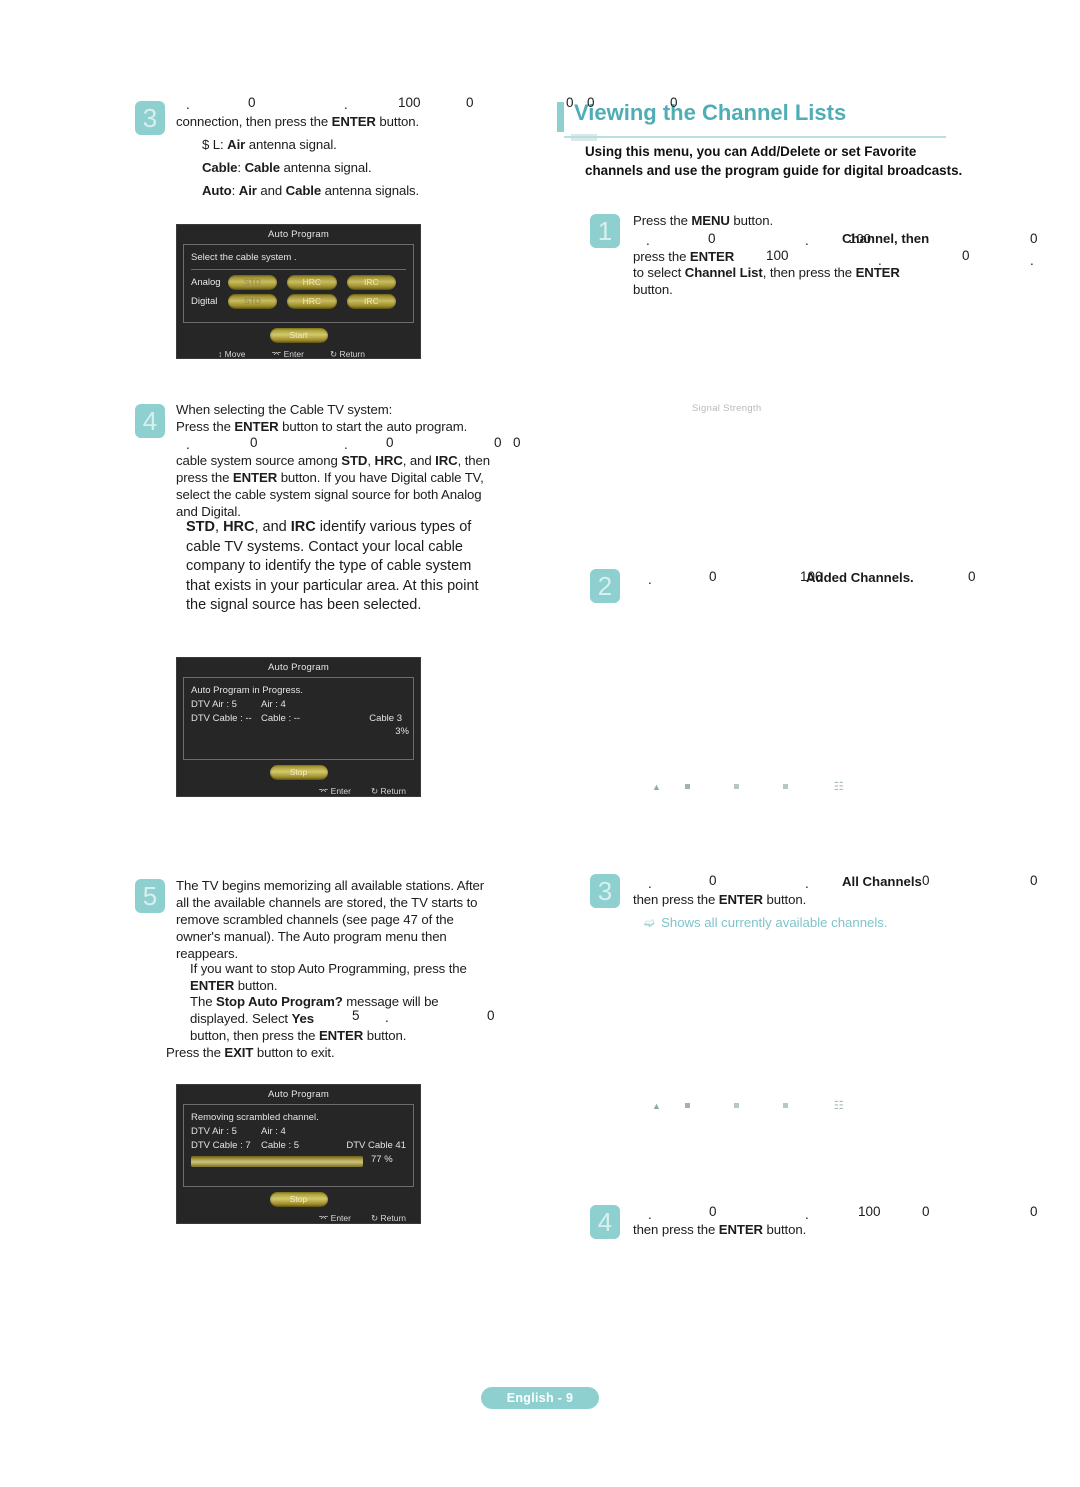  What do you see at coordinates (312, 301) in the screenshot?
I see `osd1-digital-hrc: HRC` at bounding box center [312, 301].